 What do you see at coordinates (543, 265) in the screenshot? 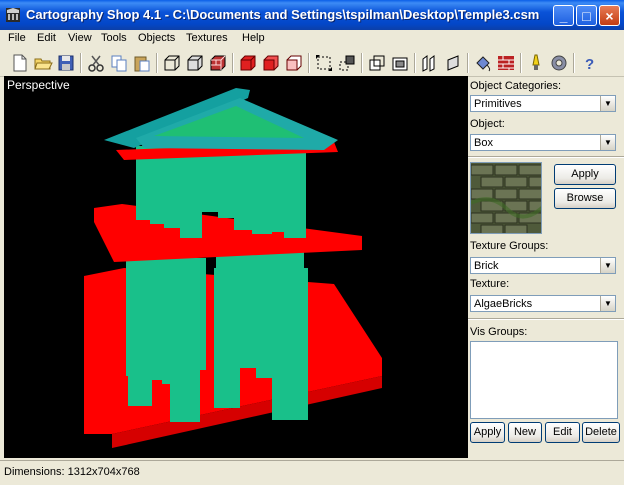
I see `texture-groups-select: Brick ▼` at bounding box center [543, 265].